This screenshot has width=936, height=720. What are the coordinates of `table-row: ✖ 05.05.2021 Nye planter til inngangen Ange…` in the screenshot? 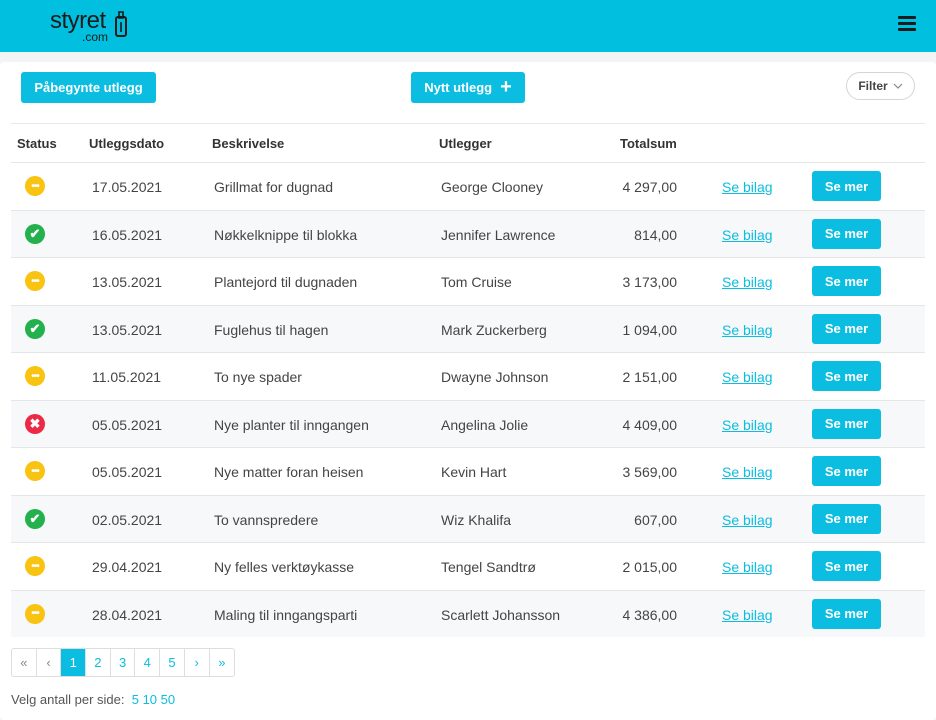 It's located at (468, 423).